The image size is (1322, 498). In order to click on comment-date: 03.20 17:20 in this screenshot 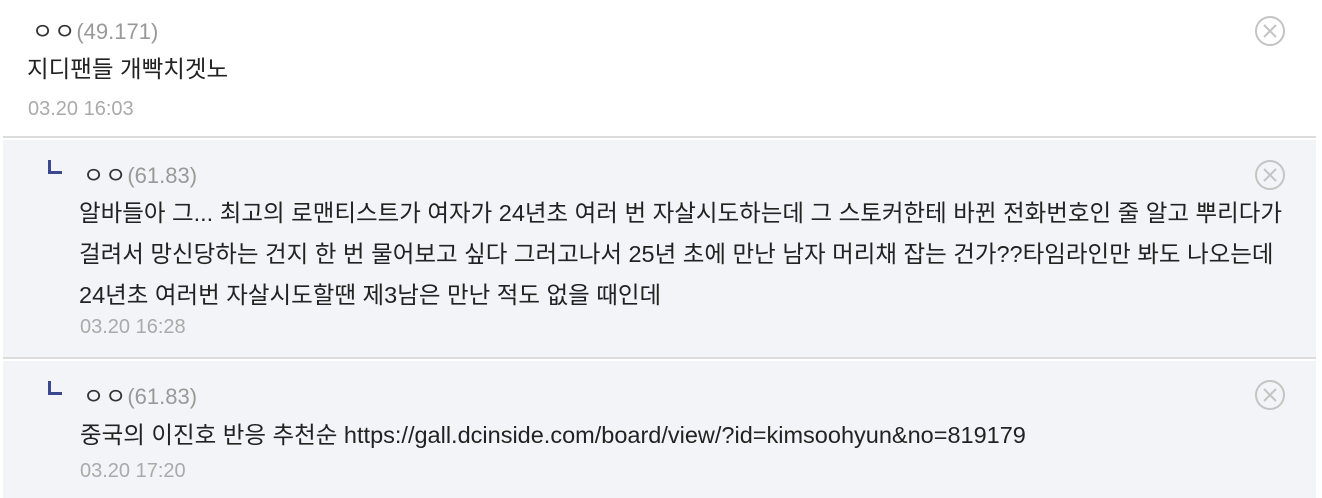, I will do `click(133, 471)`.